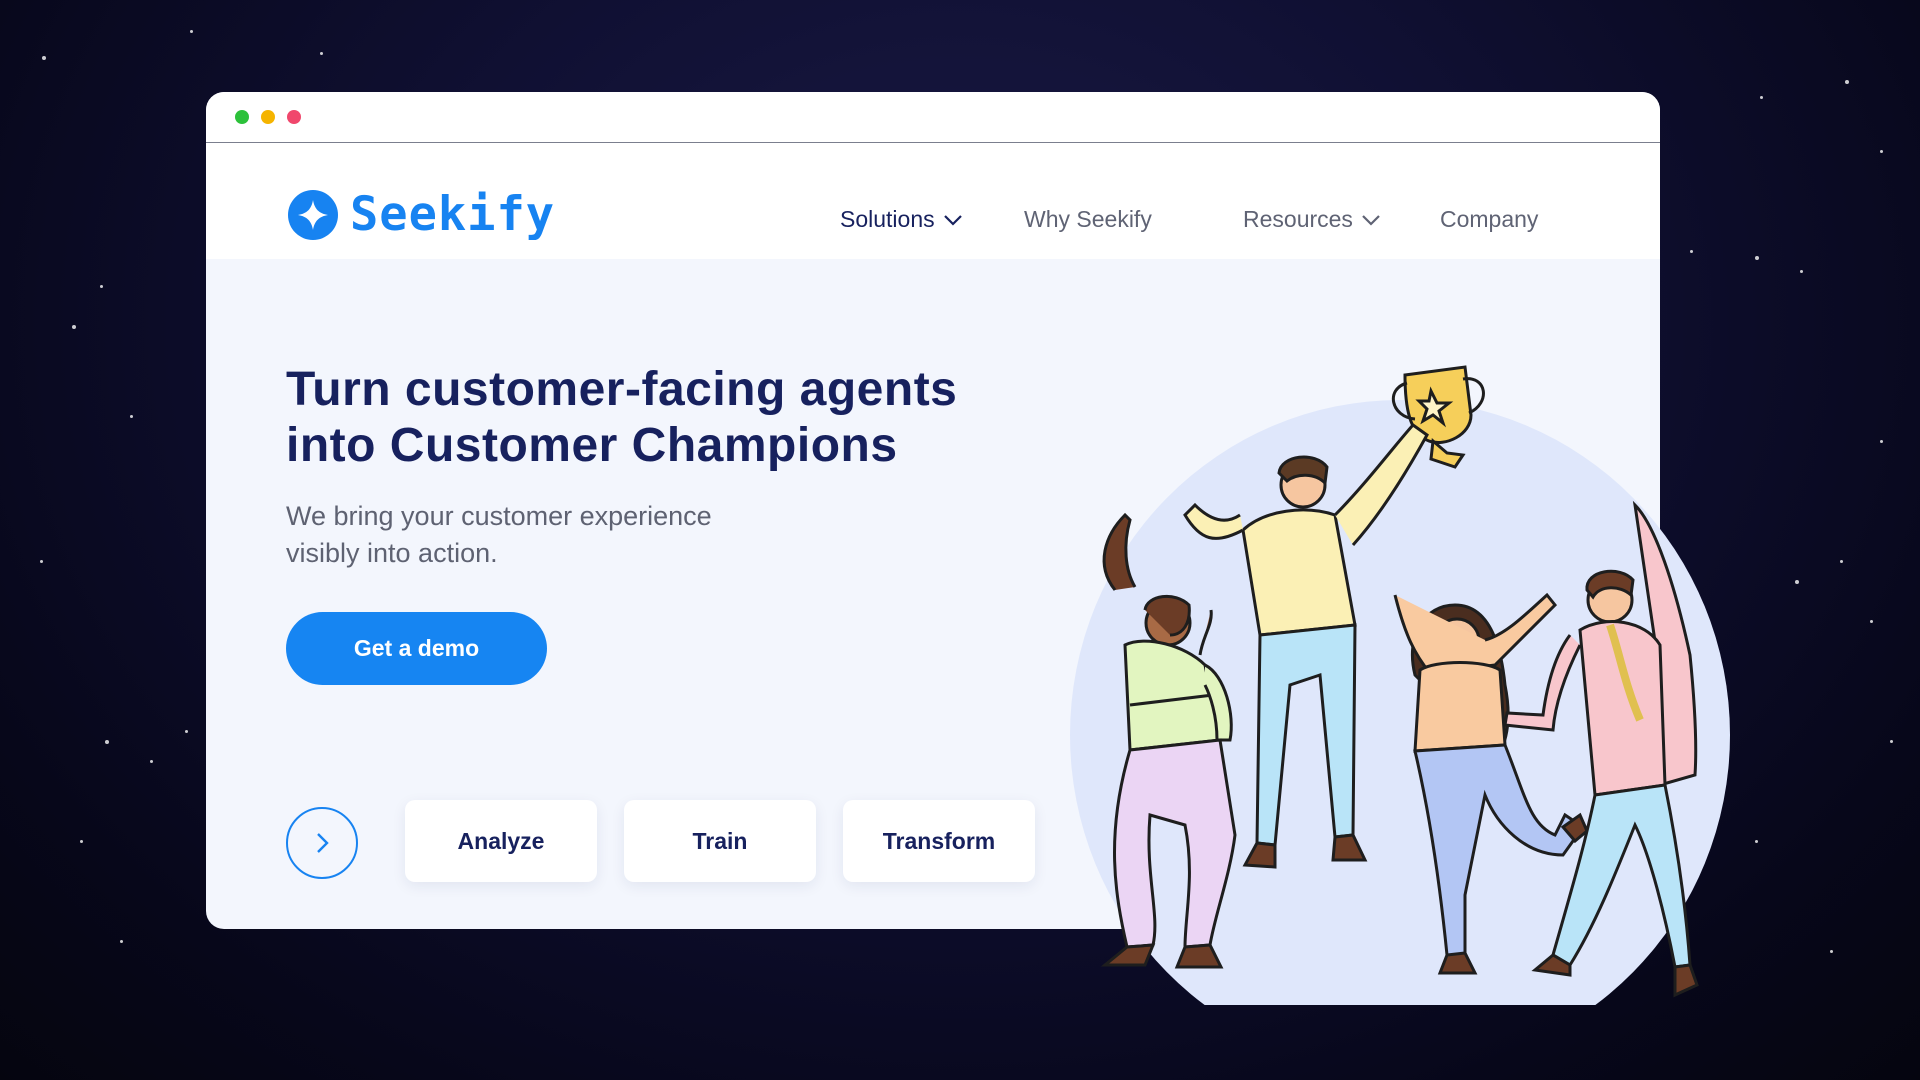 The height and width of the screenshot is (1080, 1920). Describe the element at coordinates (622, 389) in the screenshot. I see `hero-title-line-1: Turn customer-facing agents` at that location.